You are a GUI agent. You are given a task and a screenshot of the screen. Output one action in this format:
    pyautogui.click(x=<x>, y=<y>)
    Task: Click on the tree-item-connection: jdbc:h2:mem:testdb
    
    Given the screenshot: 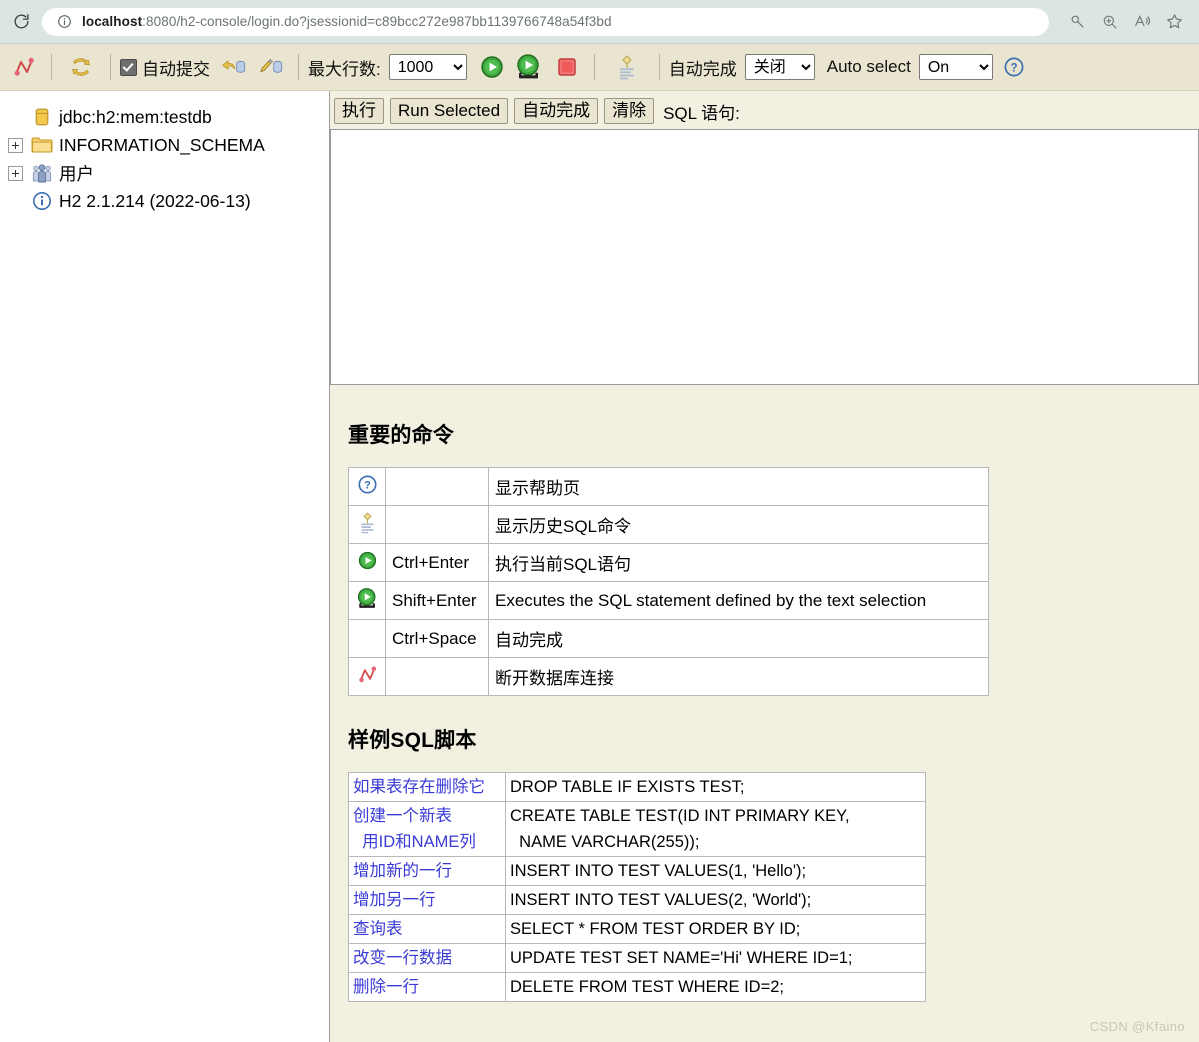 What is the action you would take?
    pyautogui.click(x=168, y=117)
    